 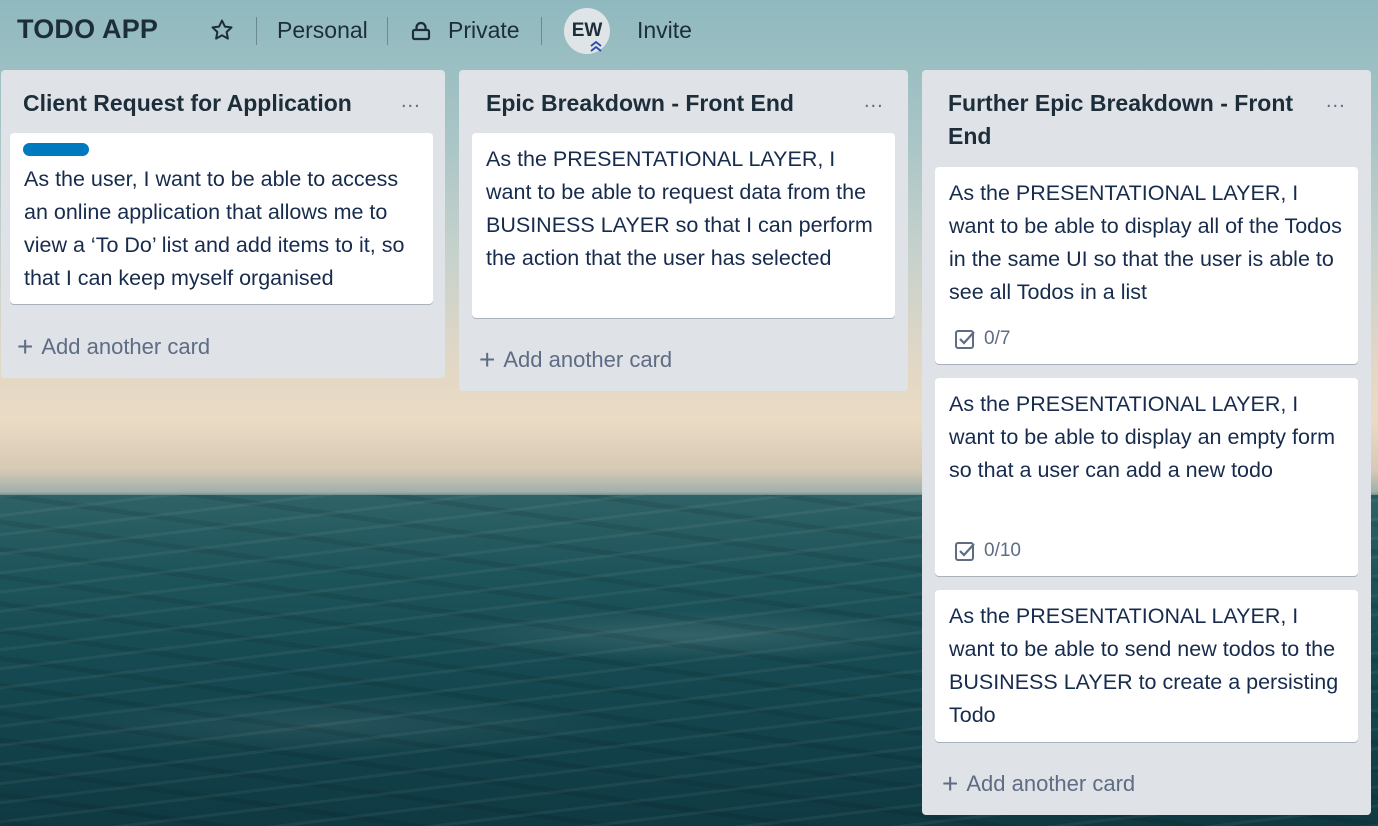 I want to click on list-title: Client Request for Application, so click(x=187, y=103).